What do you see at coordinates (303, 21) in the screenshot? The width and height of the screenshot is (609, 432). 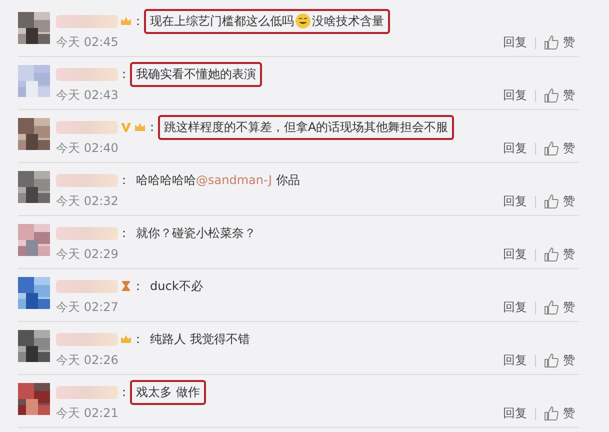 I see `smiley-icon` at bounding box center [303, 21].